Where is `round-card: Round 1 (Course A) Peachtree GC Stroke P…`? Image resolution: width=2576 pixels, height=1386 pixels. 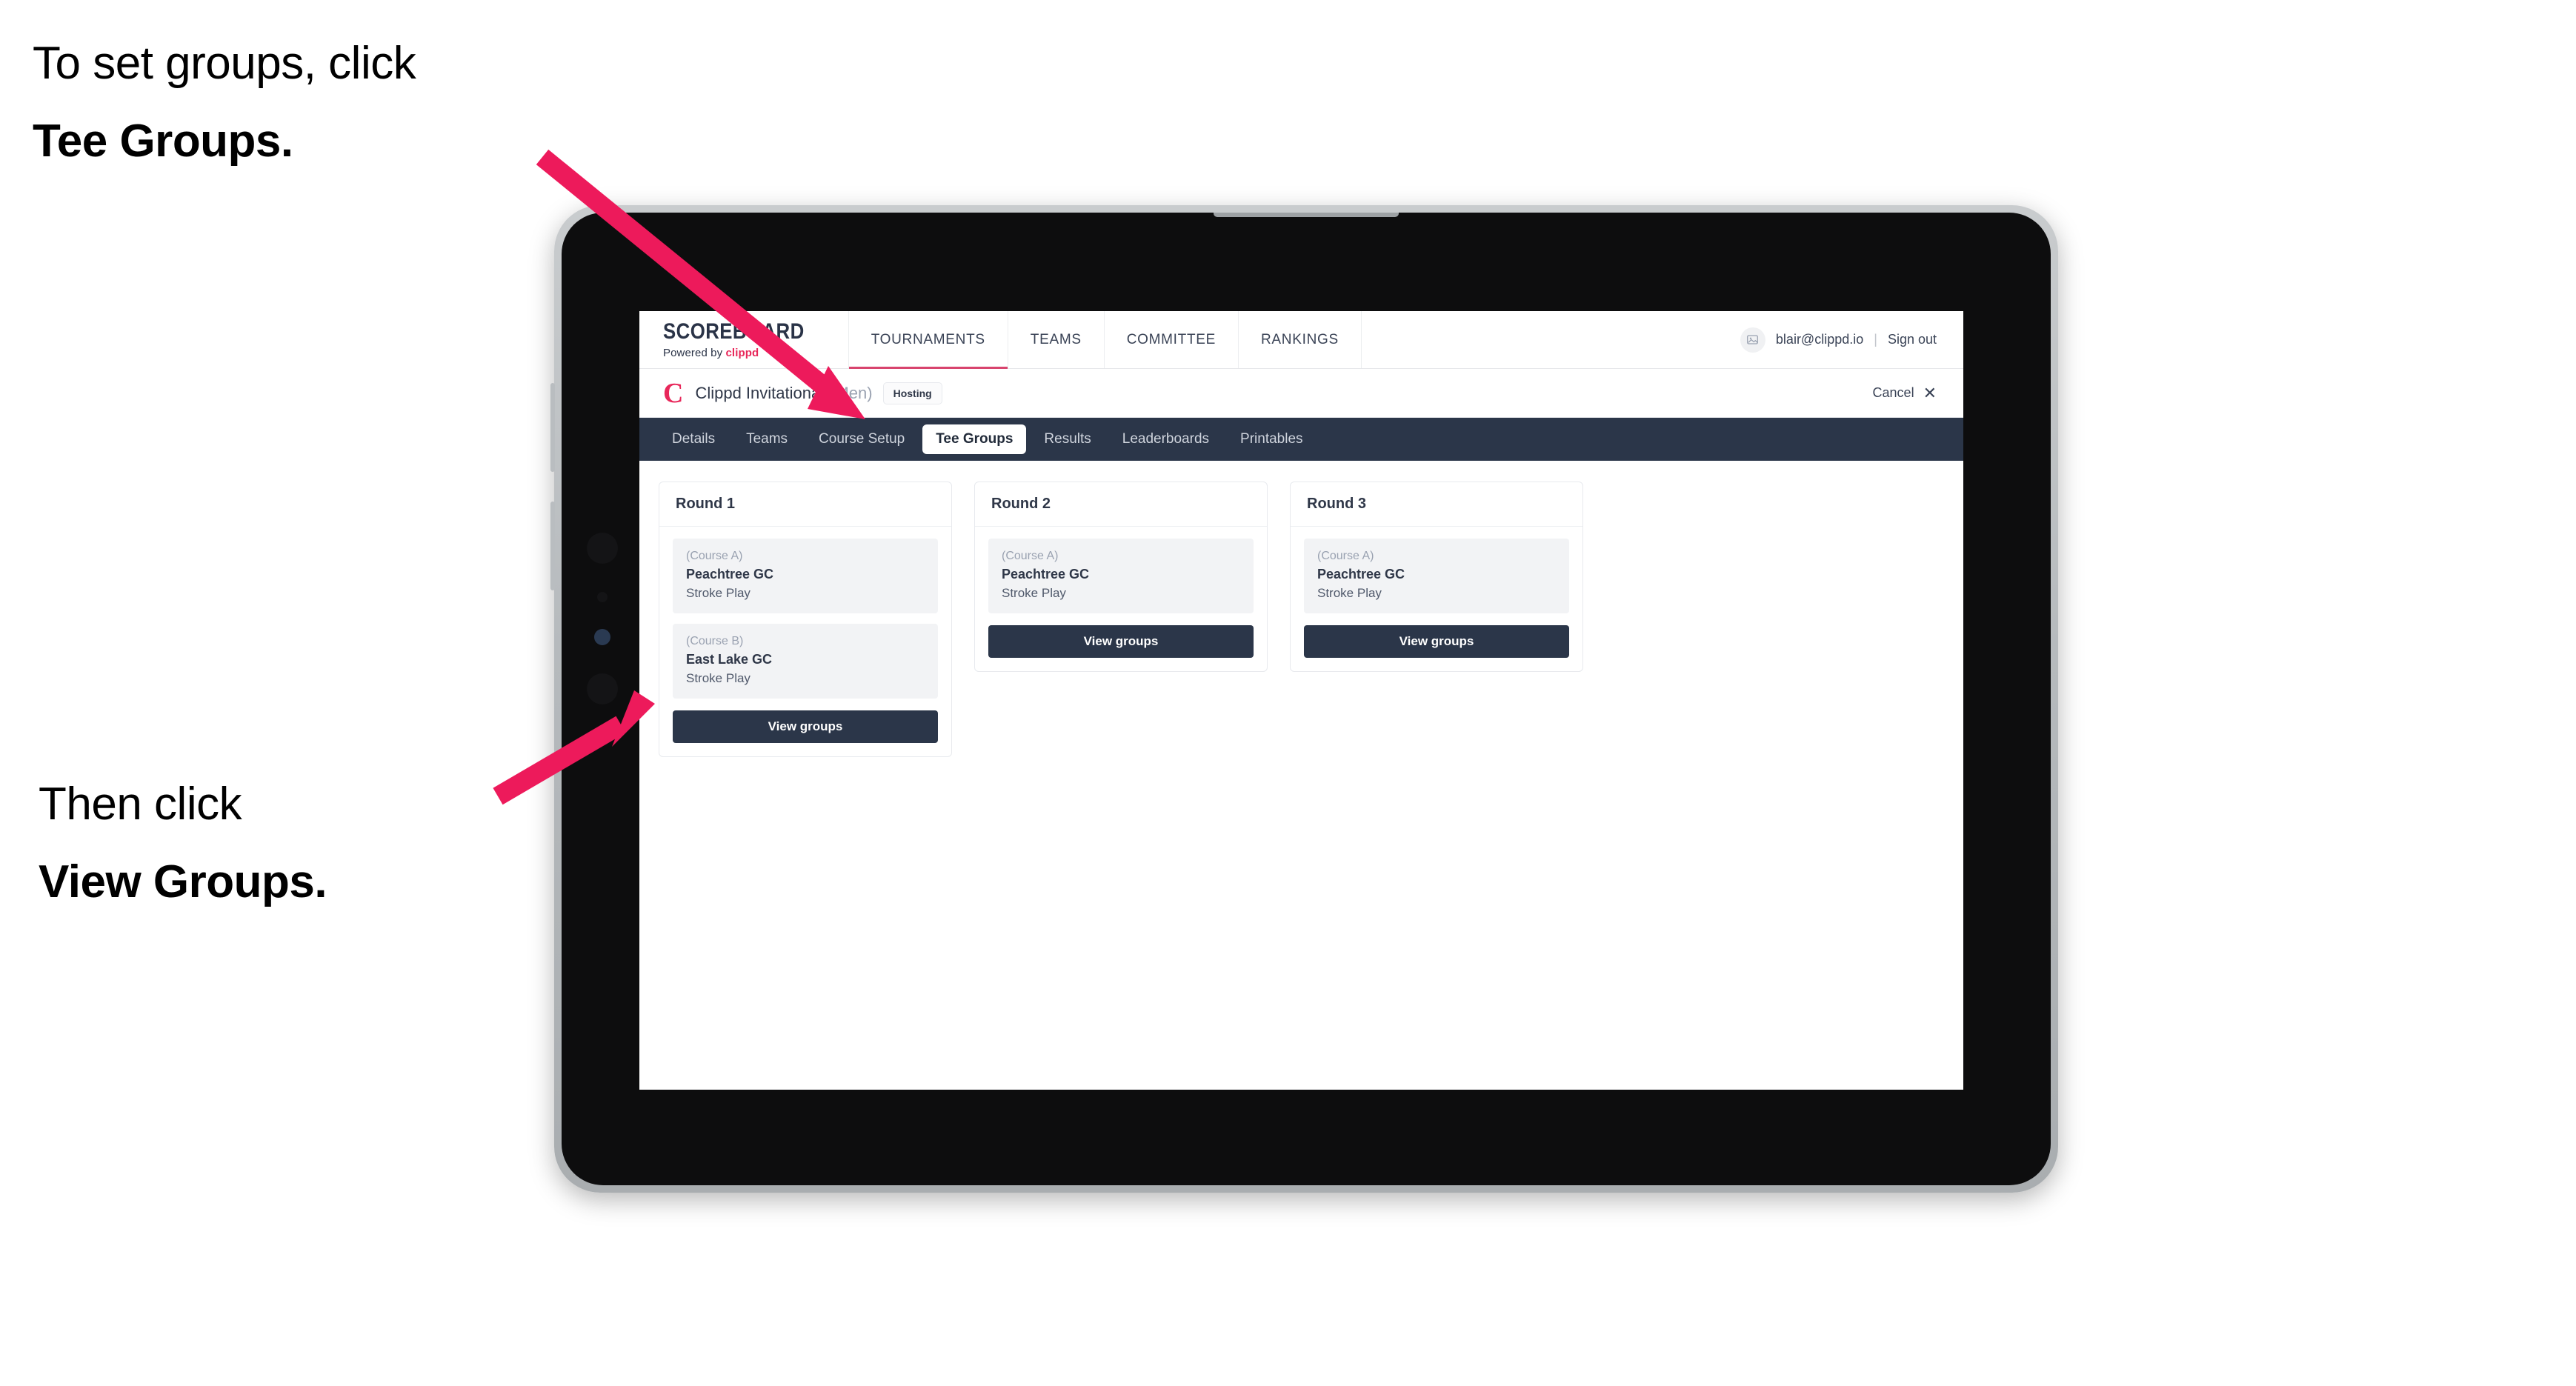
round-card: Round 1 (Course A) Peachtree GC Stroke P… is located at coordinates (805, 620).